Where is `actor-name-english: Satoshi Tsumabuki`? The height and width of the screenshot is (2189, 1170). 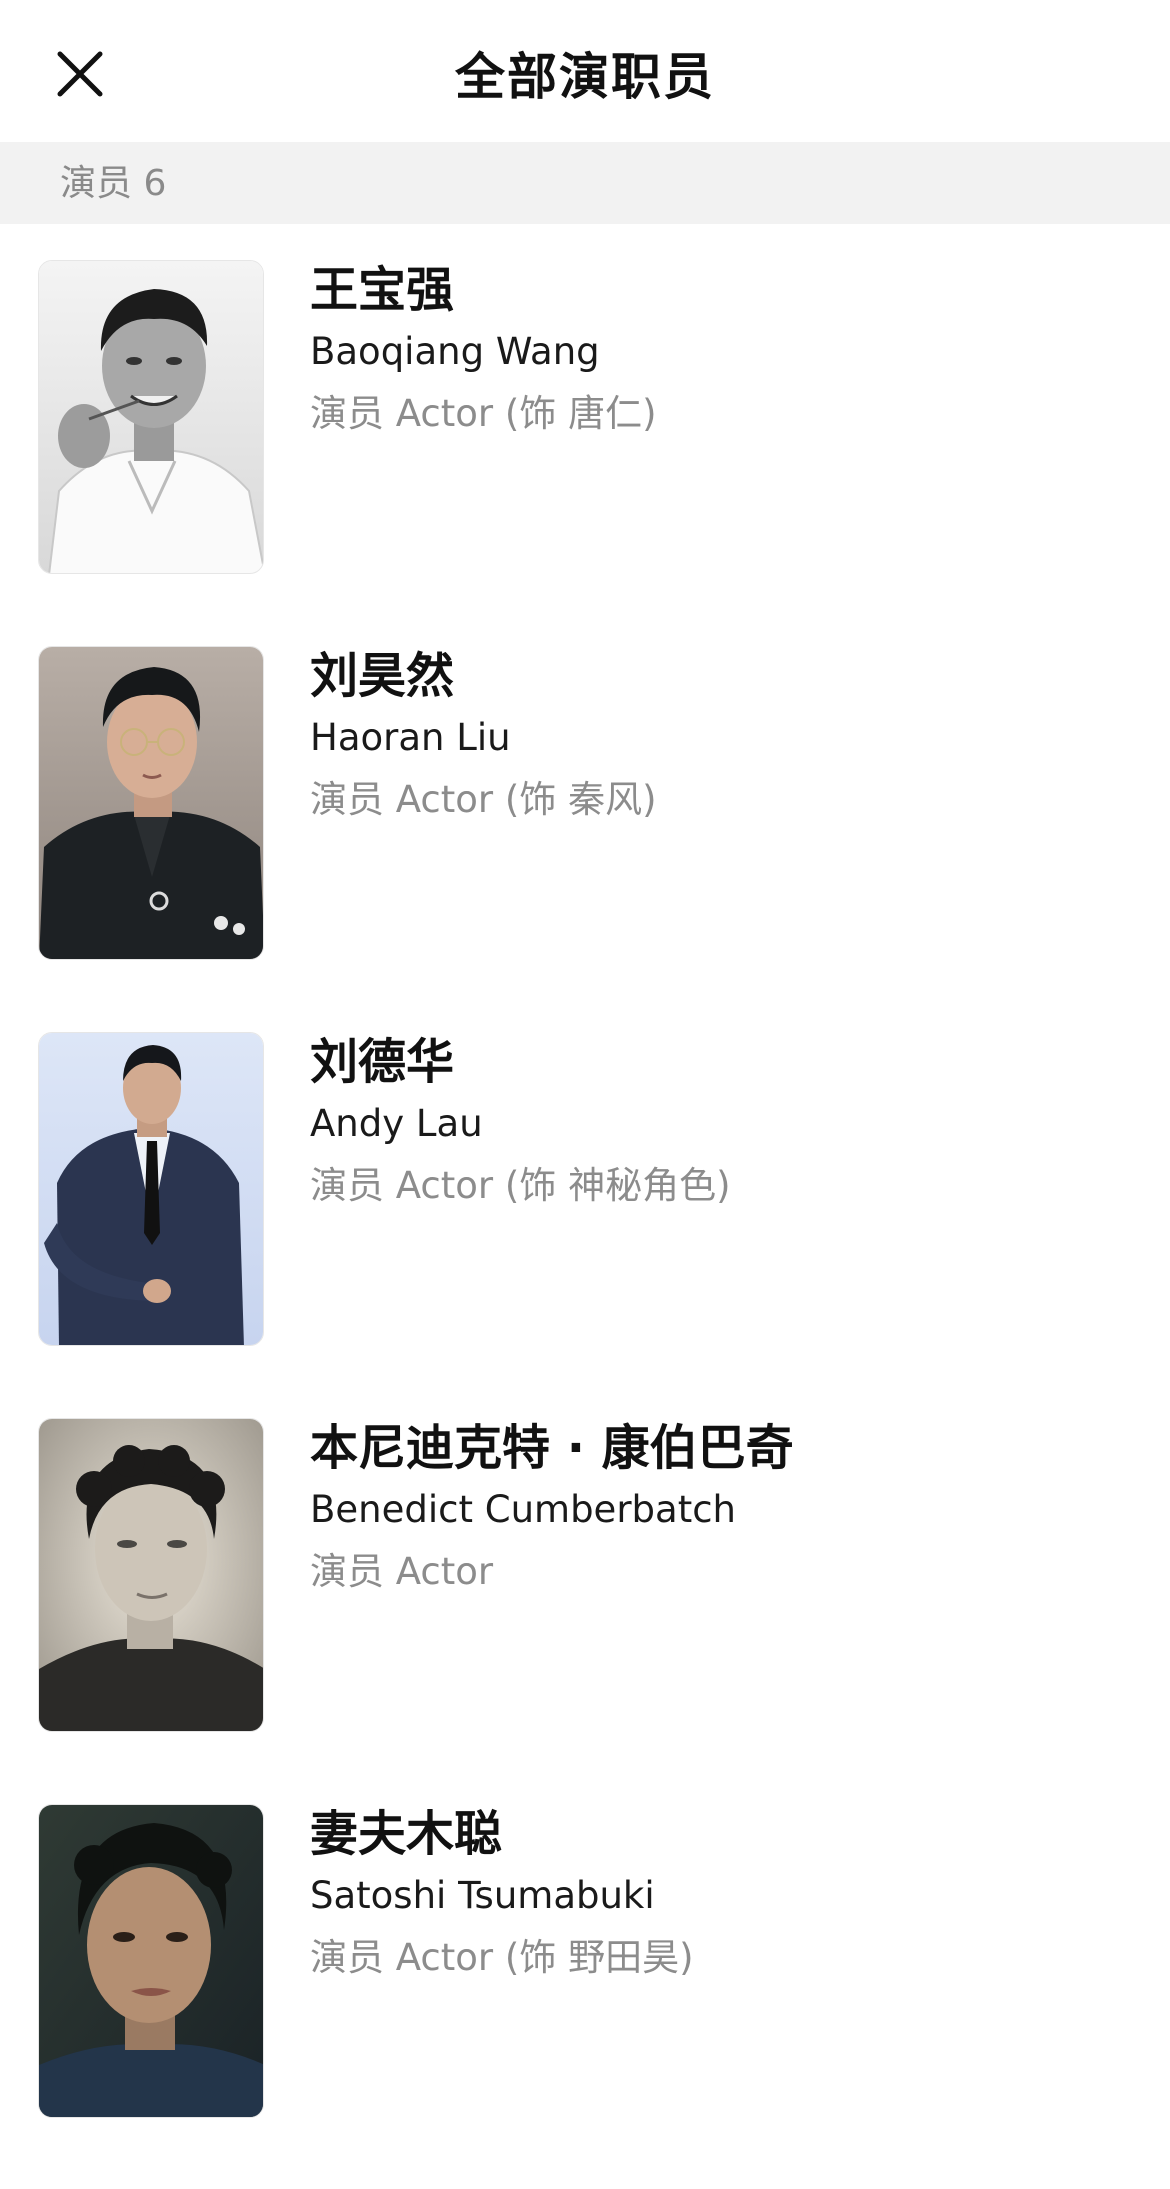 actor-name-english: Satoshi Tsumabuki is located at coordinates (482, 1895).